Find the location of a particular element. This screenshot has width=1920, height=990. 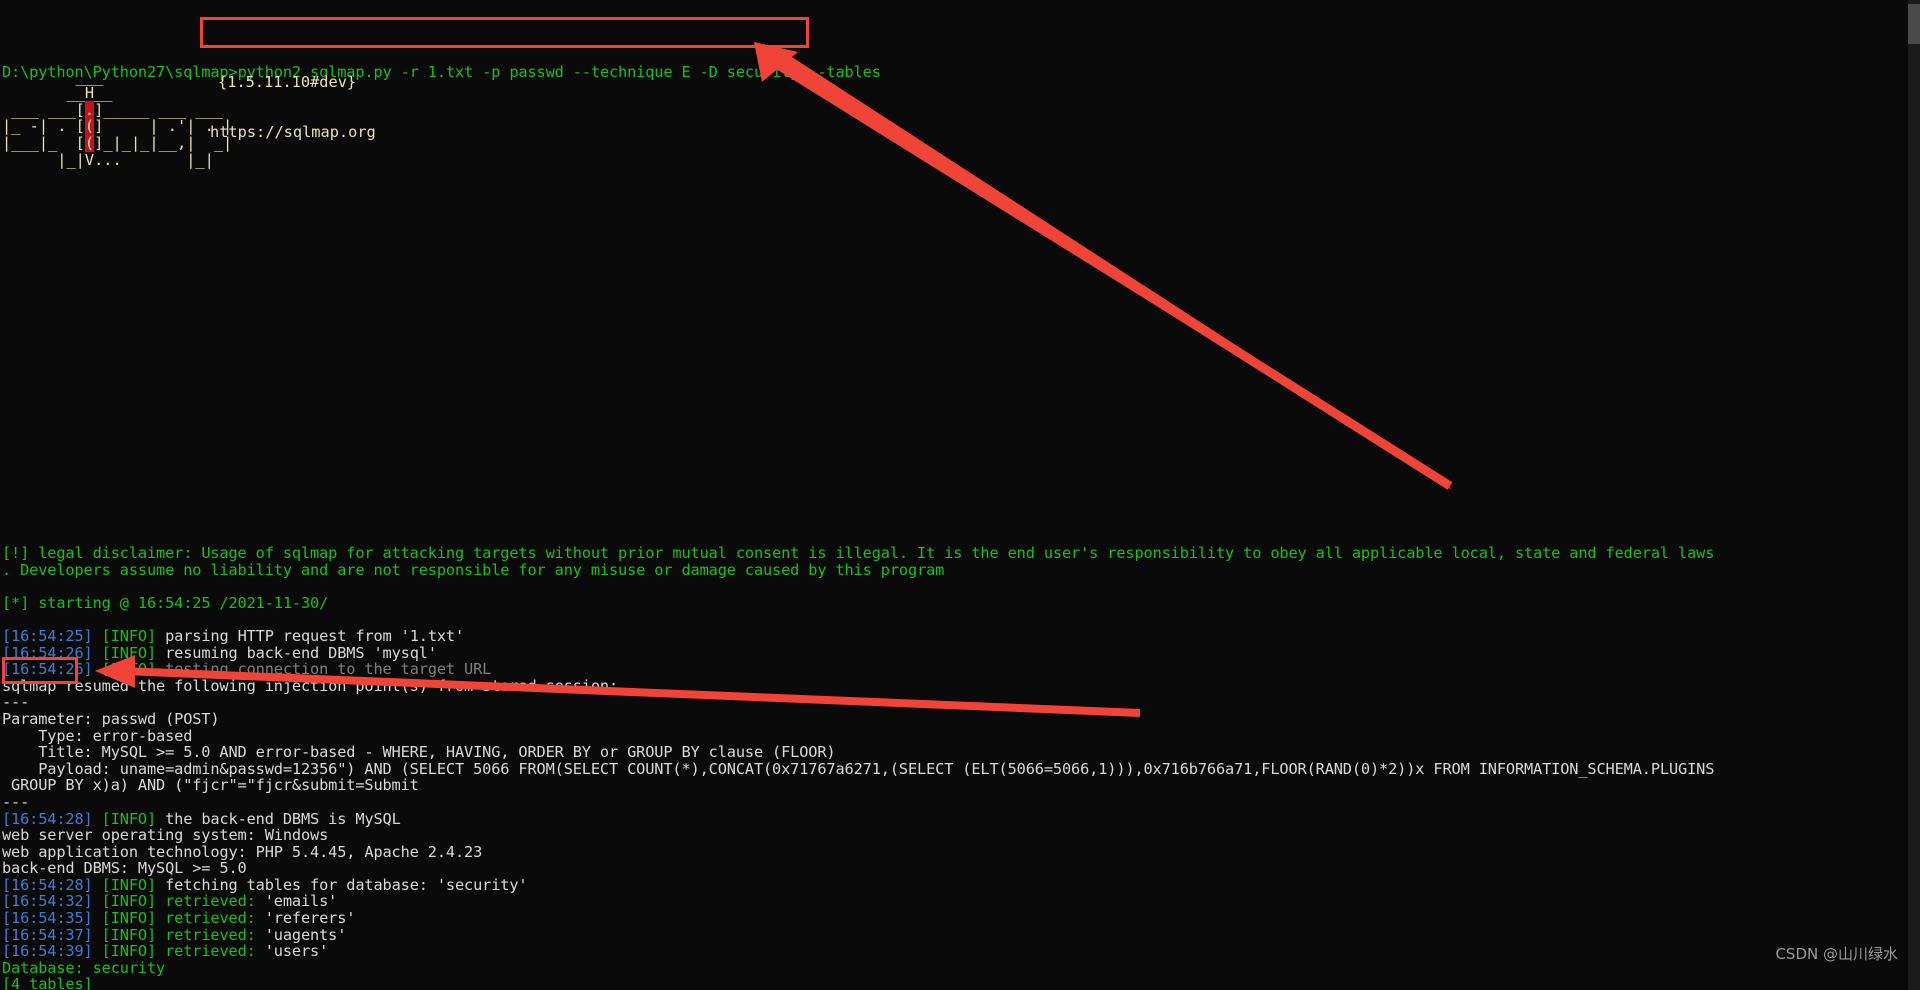

log-text: testing connection to the target URL is located at coordinates (324, 669).